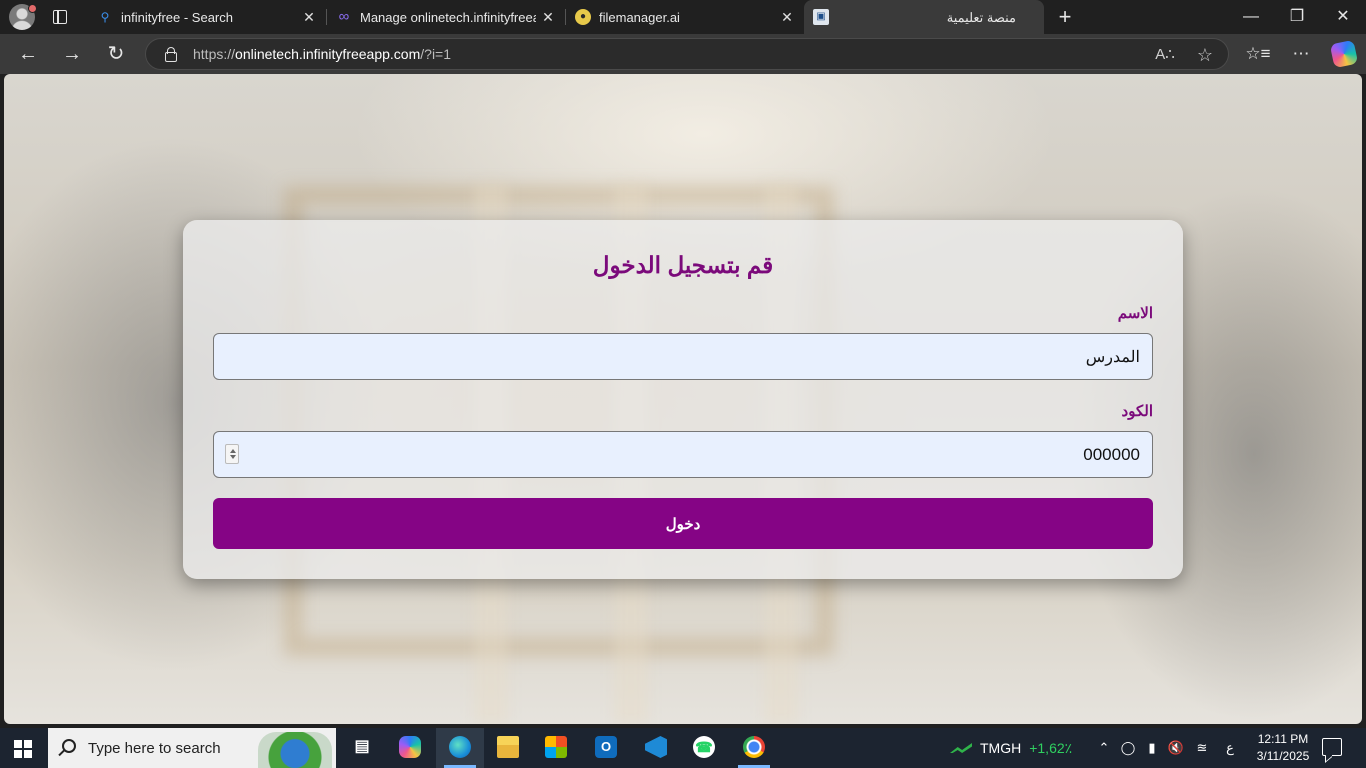  Describe the element at coordinates (1251, 17) in the screenshot. I see `minimize-button: —` at that location.